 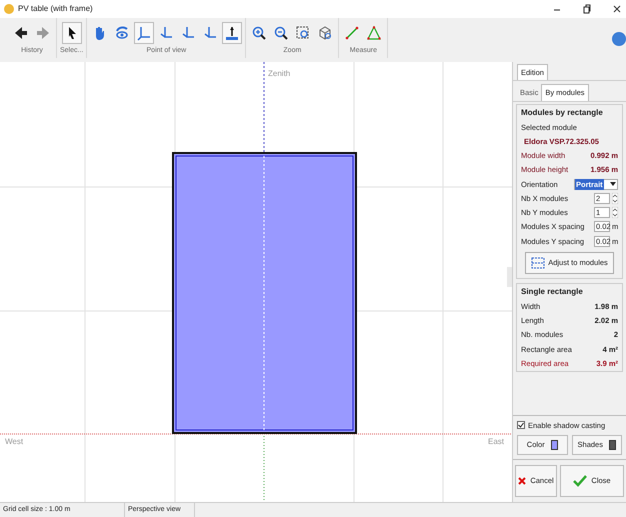 I want to click on direction-label: Zenith, so click(x=279, y=74).